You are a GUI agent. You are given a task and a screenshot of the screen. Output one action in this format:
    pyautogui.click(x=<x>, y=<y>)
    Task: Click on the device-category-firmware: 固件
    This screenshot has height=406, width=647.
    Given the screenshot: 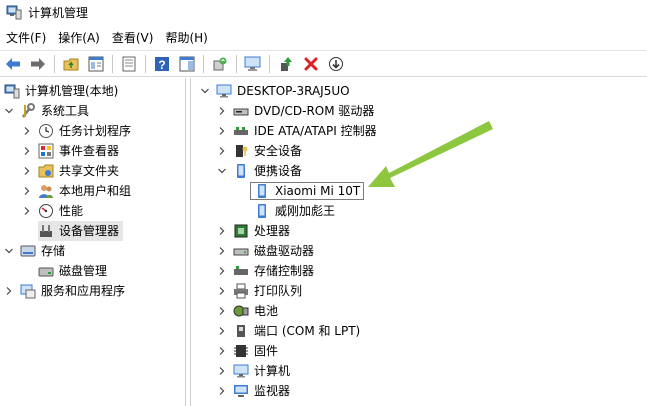 What is the action you would take?
    pyautogui.click(x=247, y=351)
    